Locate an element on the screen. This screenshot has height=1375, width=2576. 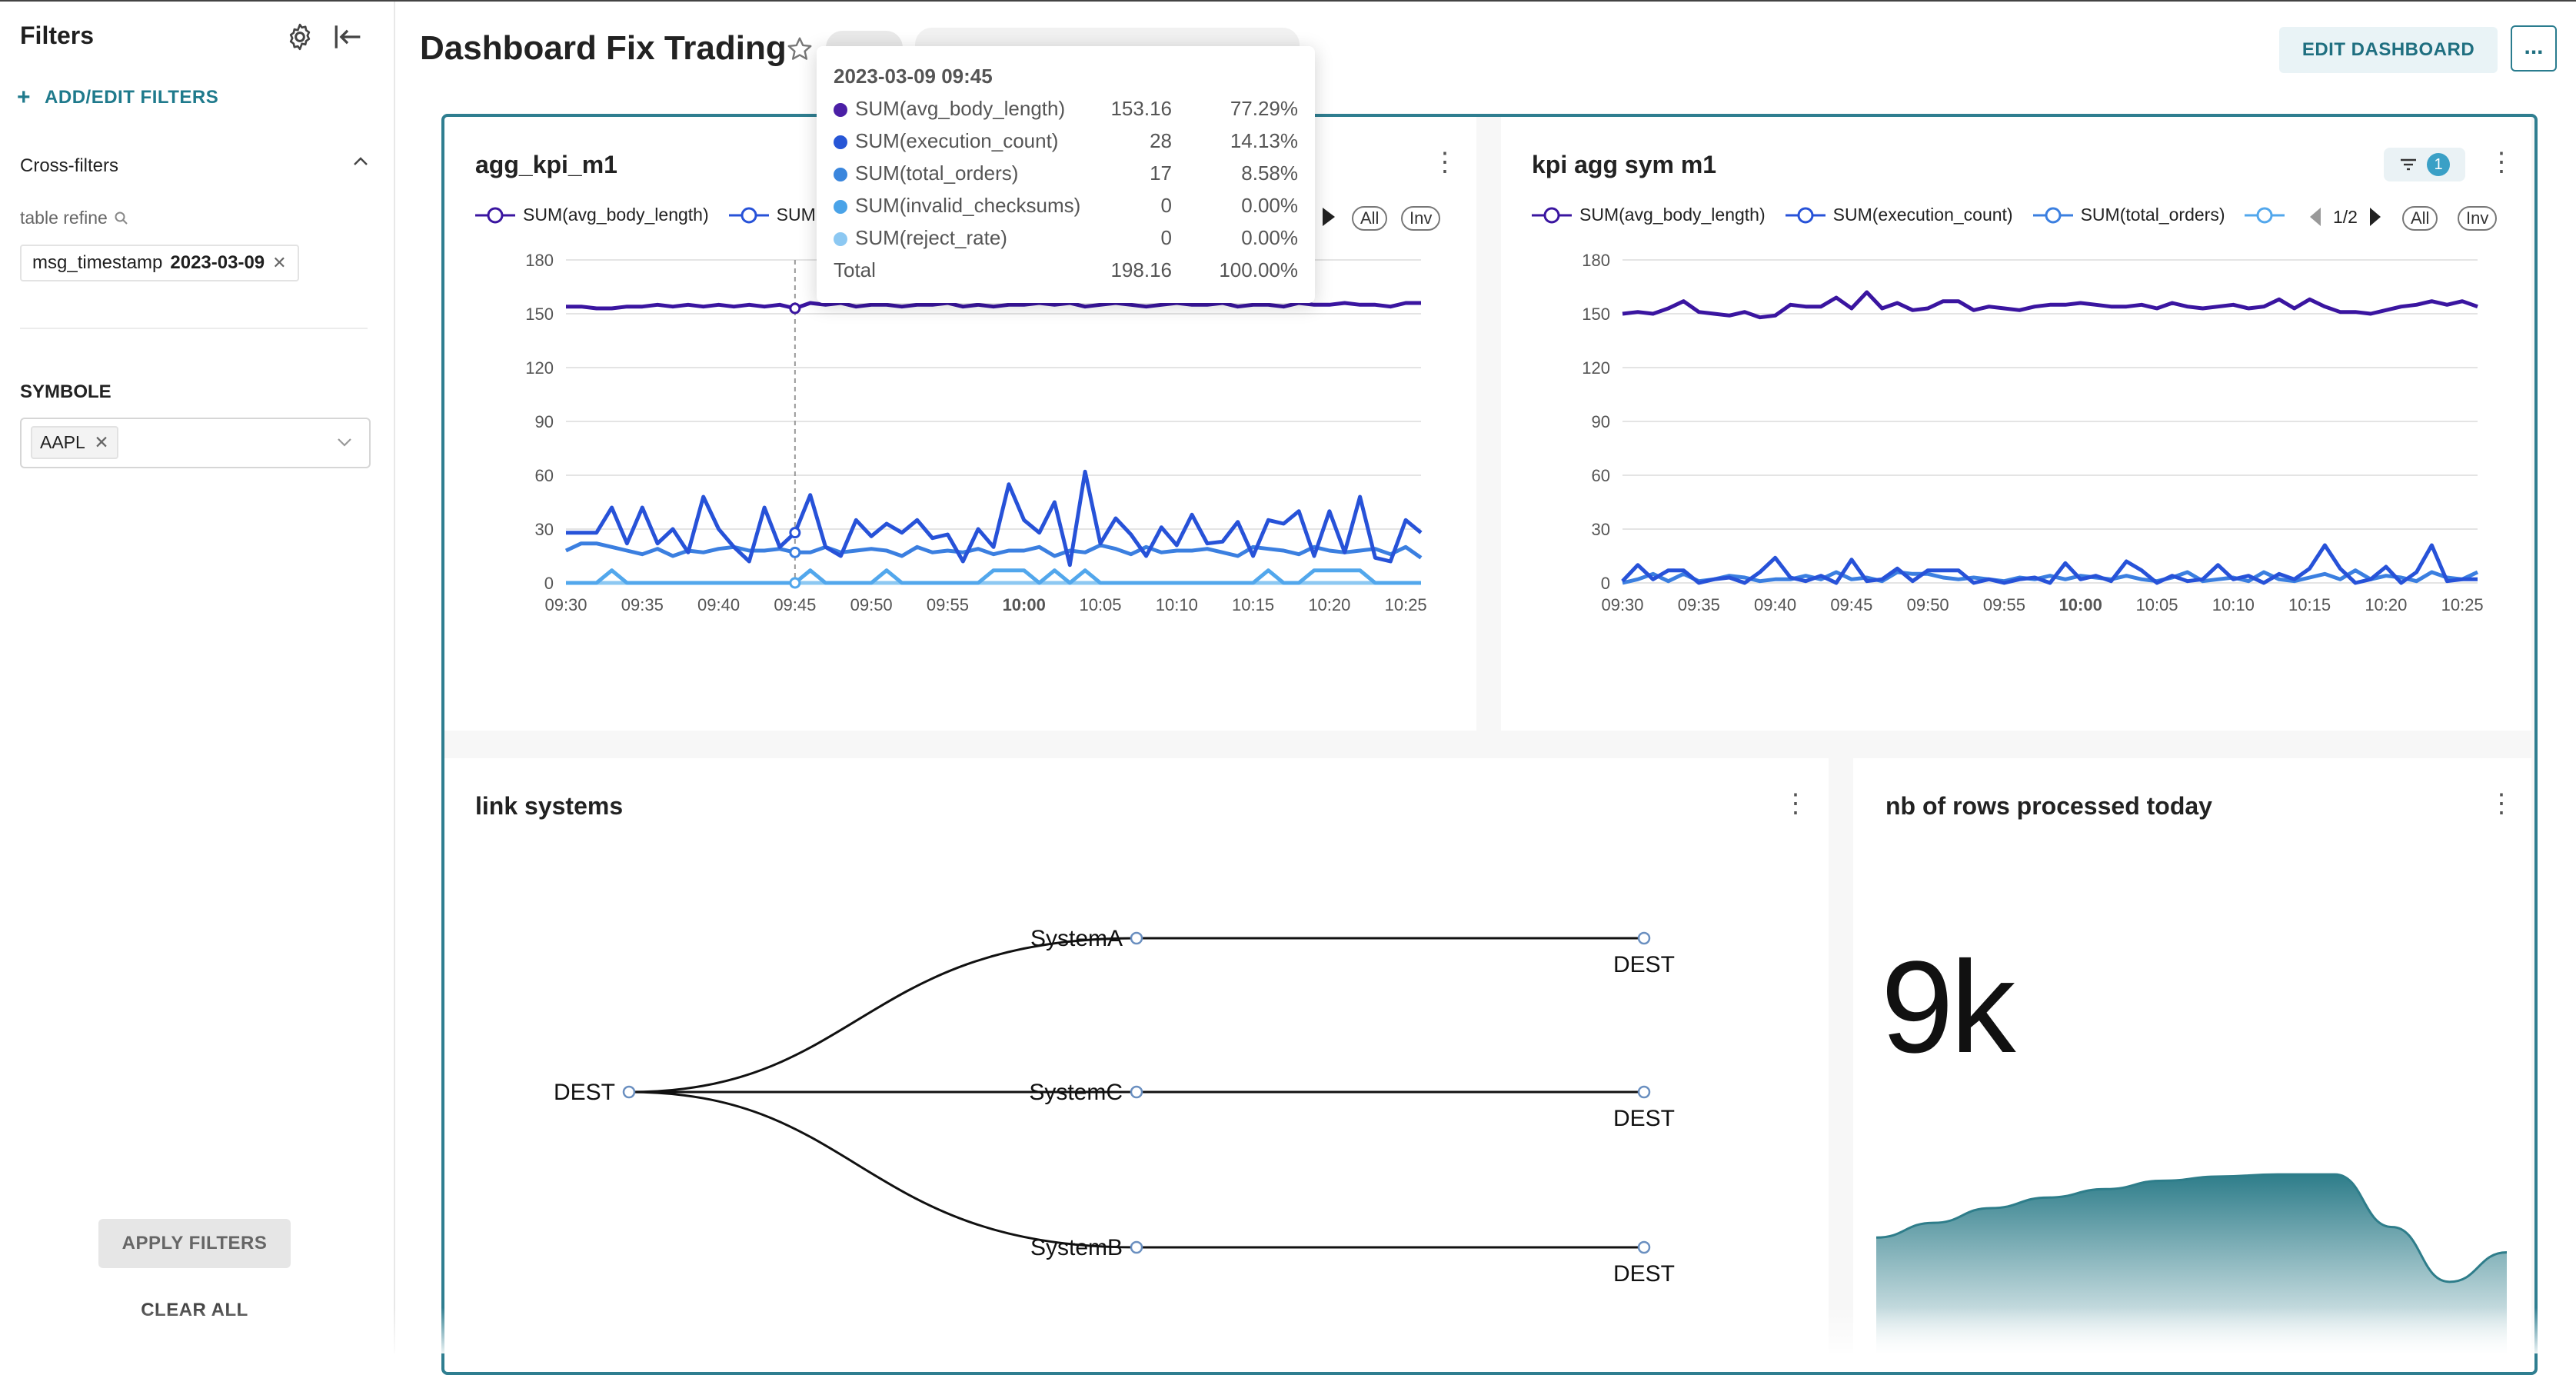
table-refine-label-row: table refine is located at coordinates (74, 218).